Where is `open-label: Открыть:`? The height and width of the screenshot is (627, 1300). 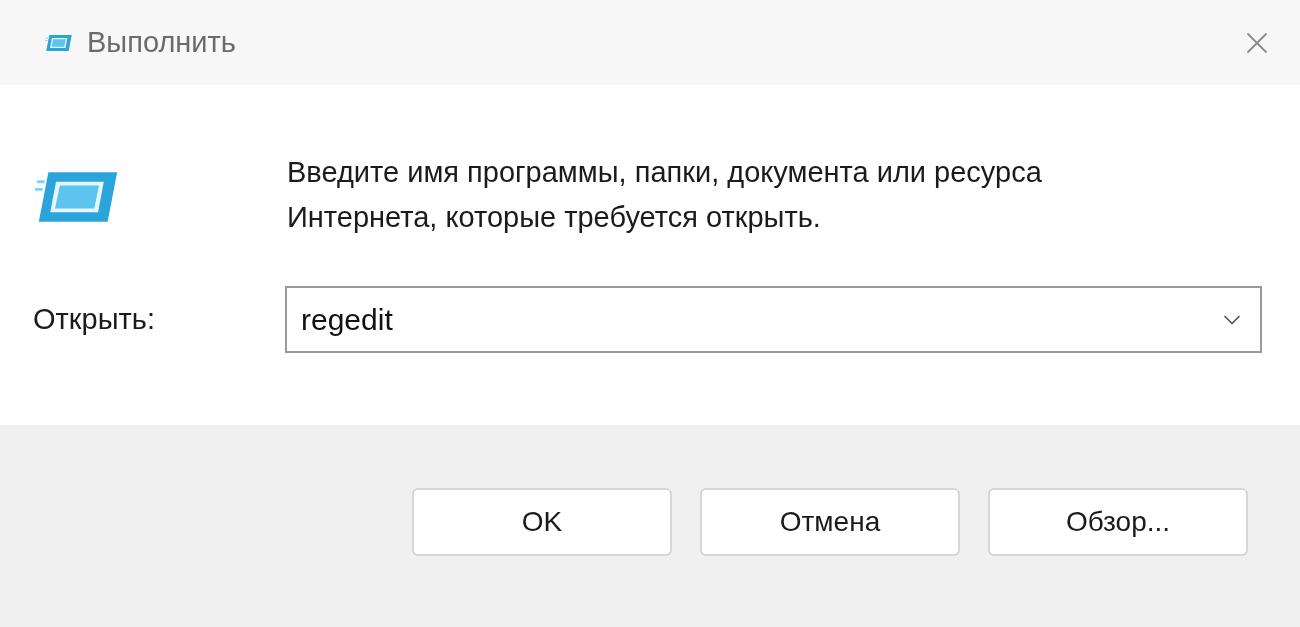 open-label: Открыть: is located at coordinates (94, 319).